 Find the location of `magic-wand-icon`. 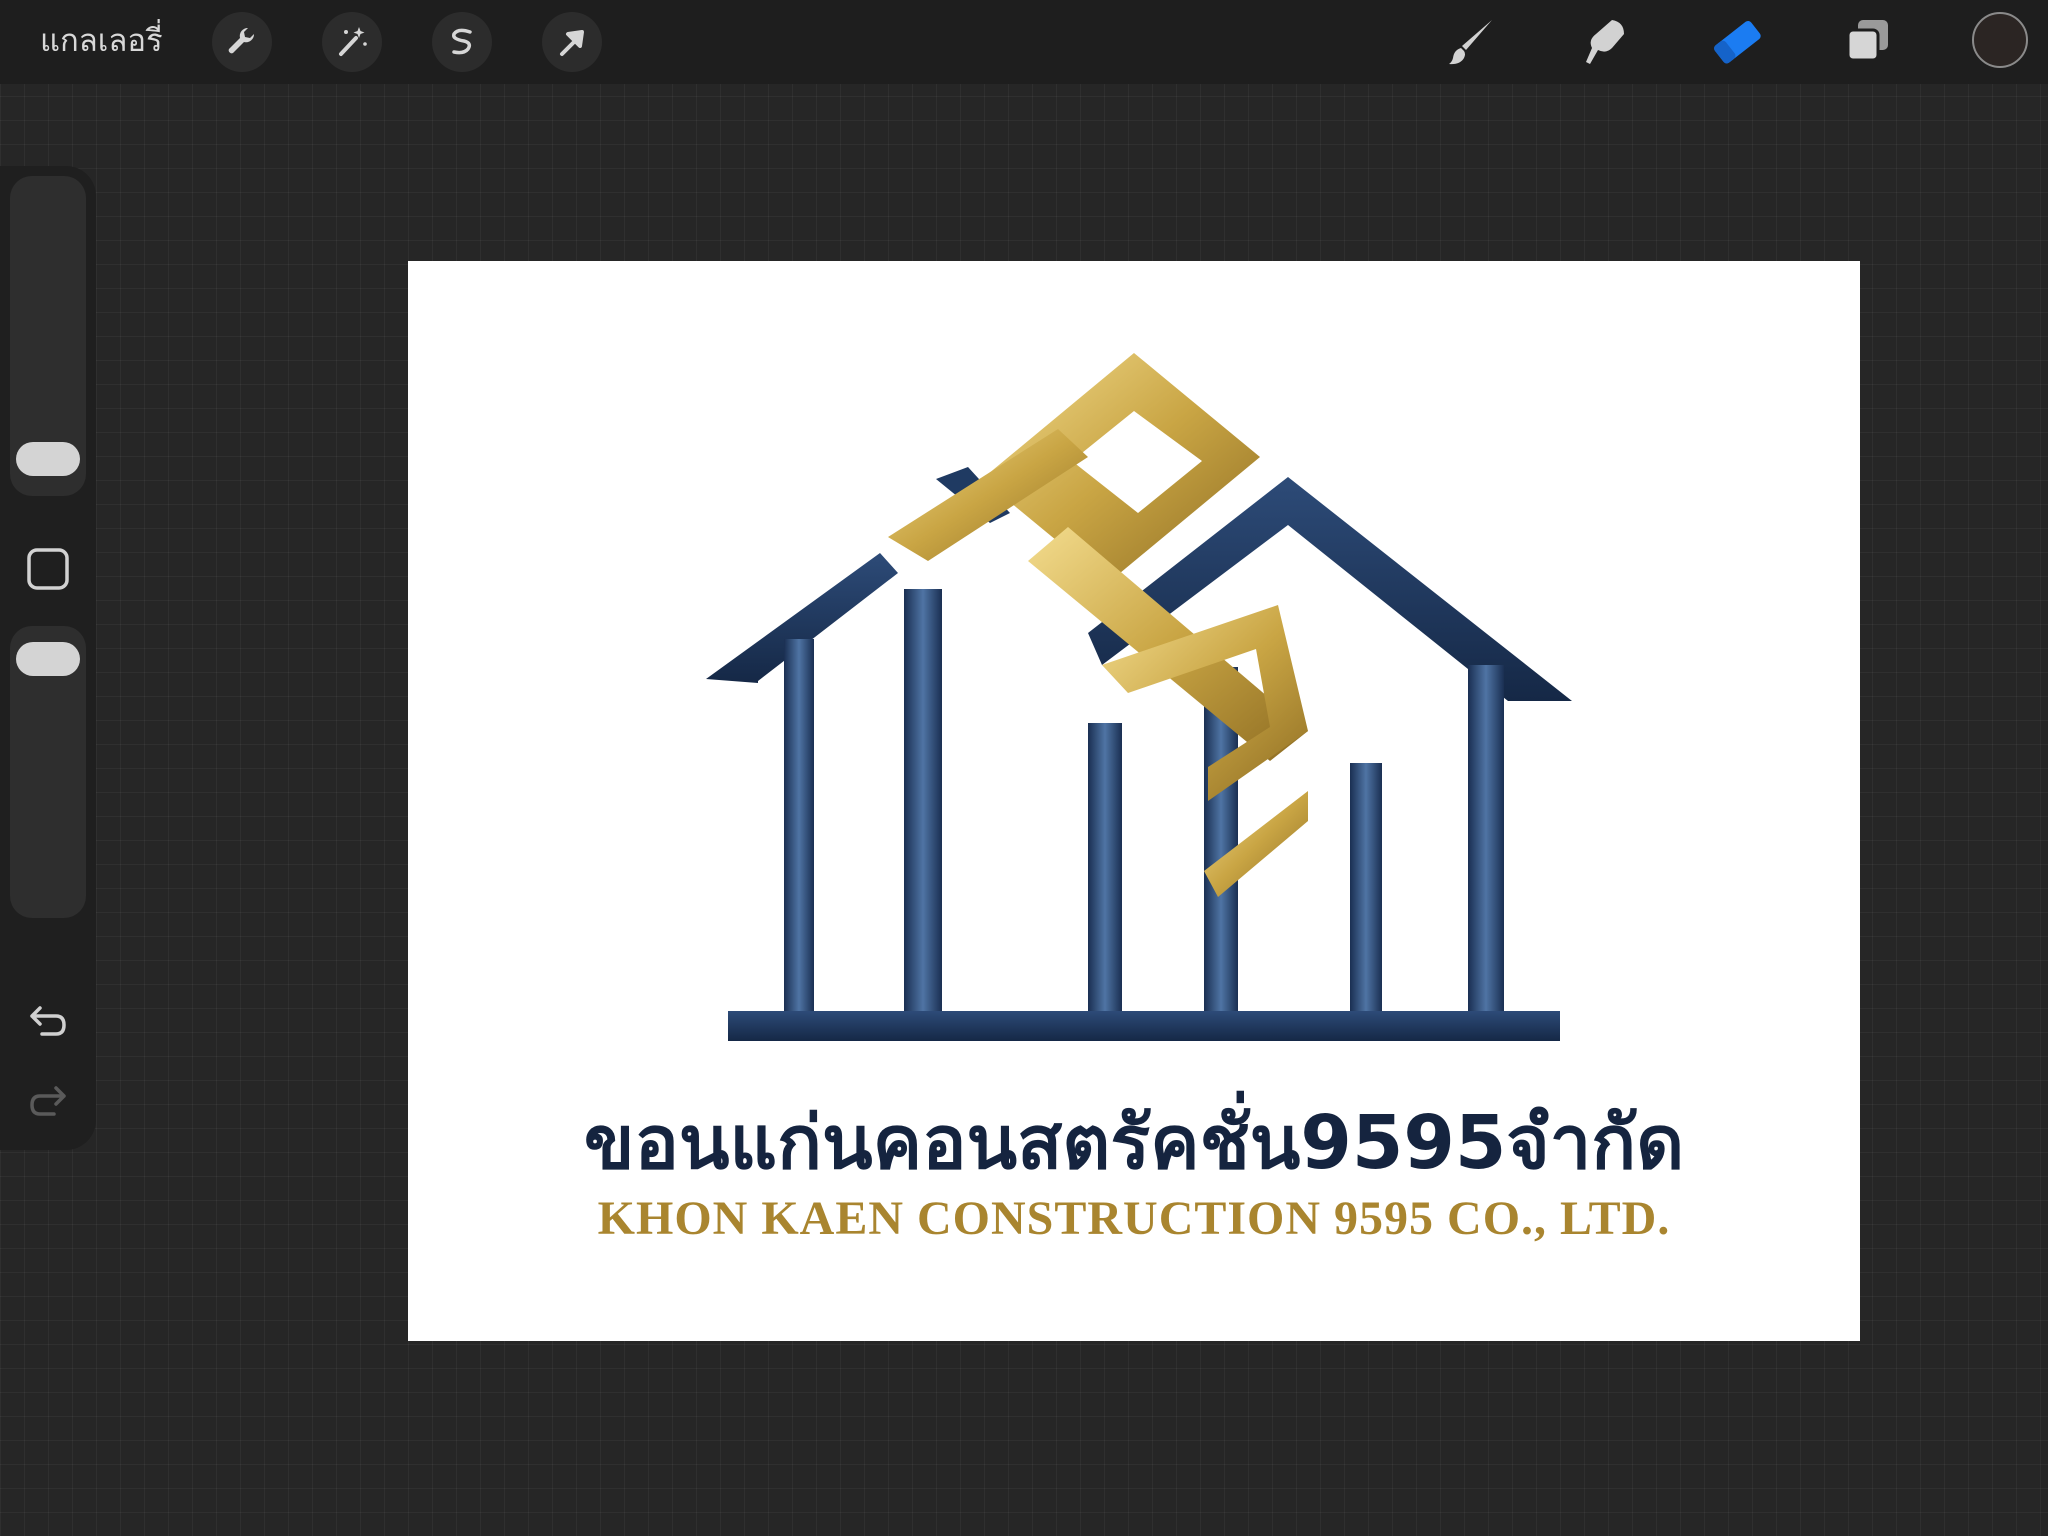

magic-wand-icon is located at coordinates (353, 41).